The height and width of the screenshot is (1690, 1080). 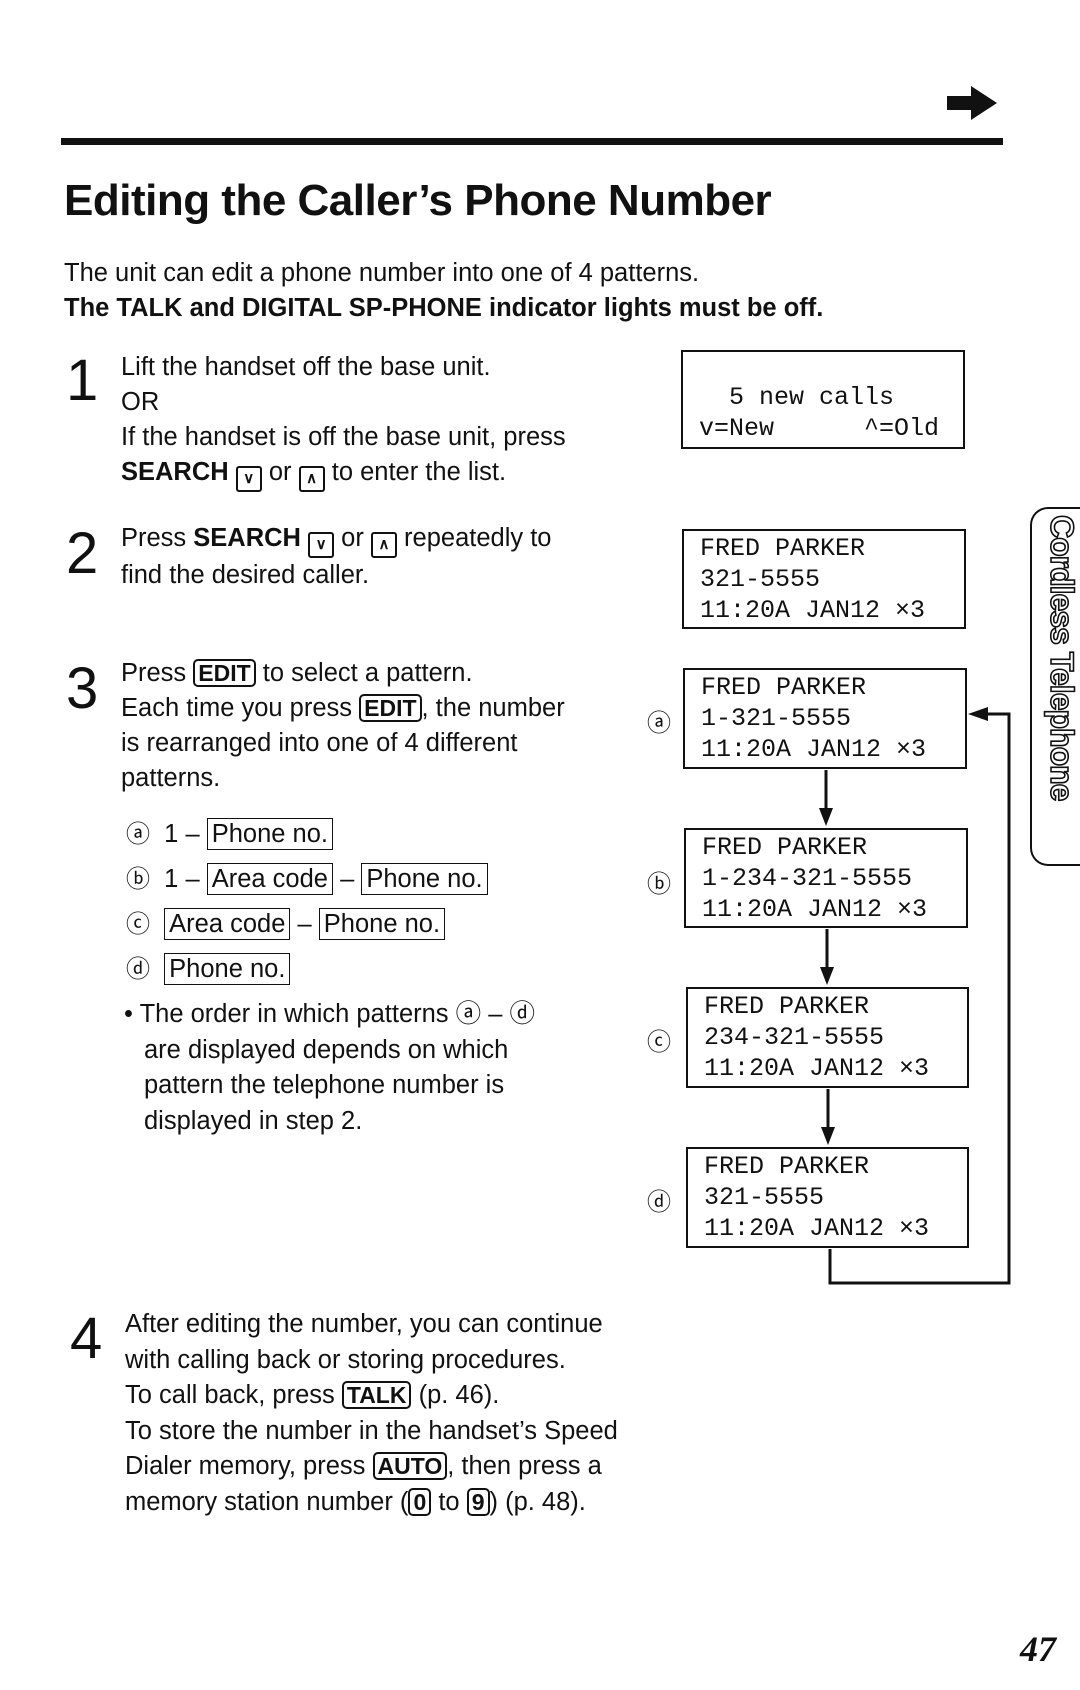 I want to click on loop-back-line, so click(x=919, y=998).